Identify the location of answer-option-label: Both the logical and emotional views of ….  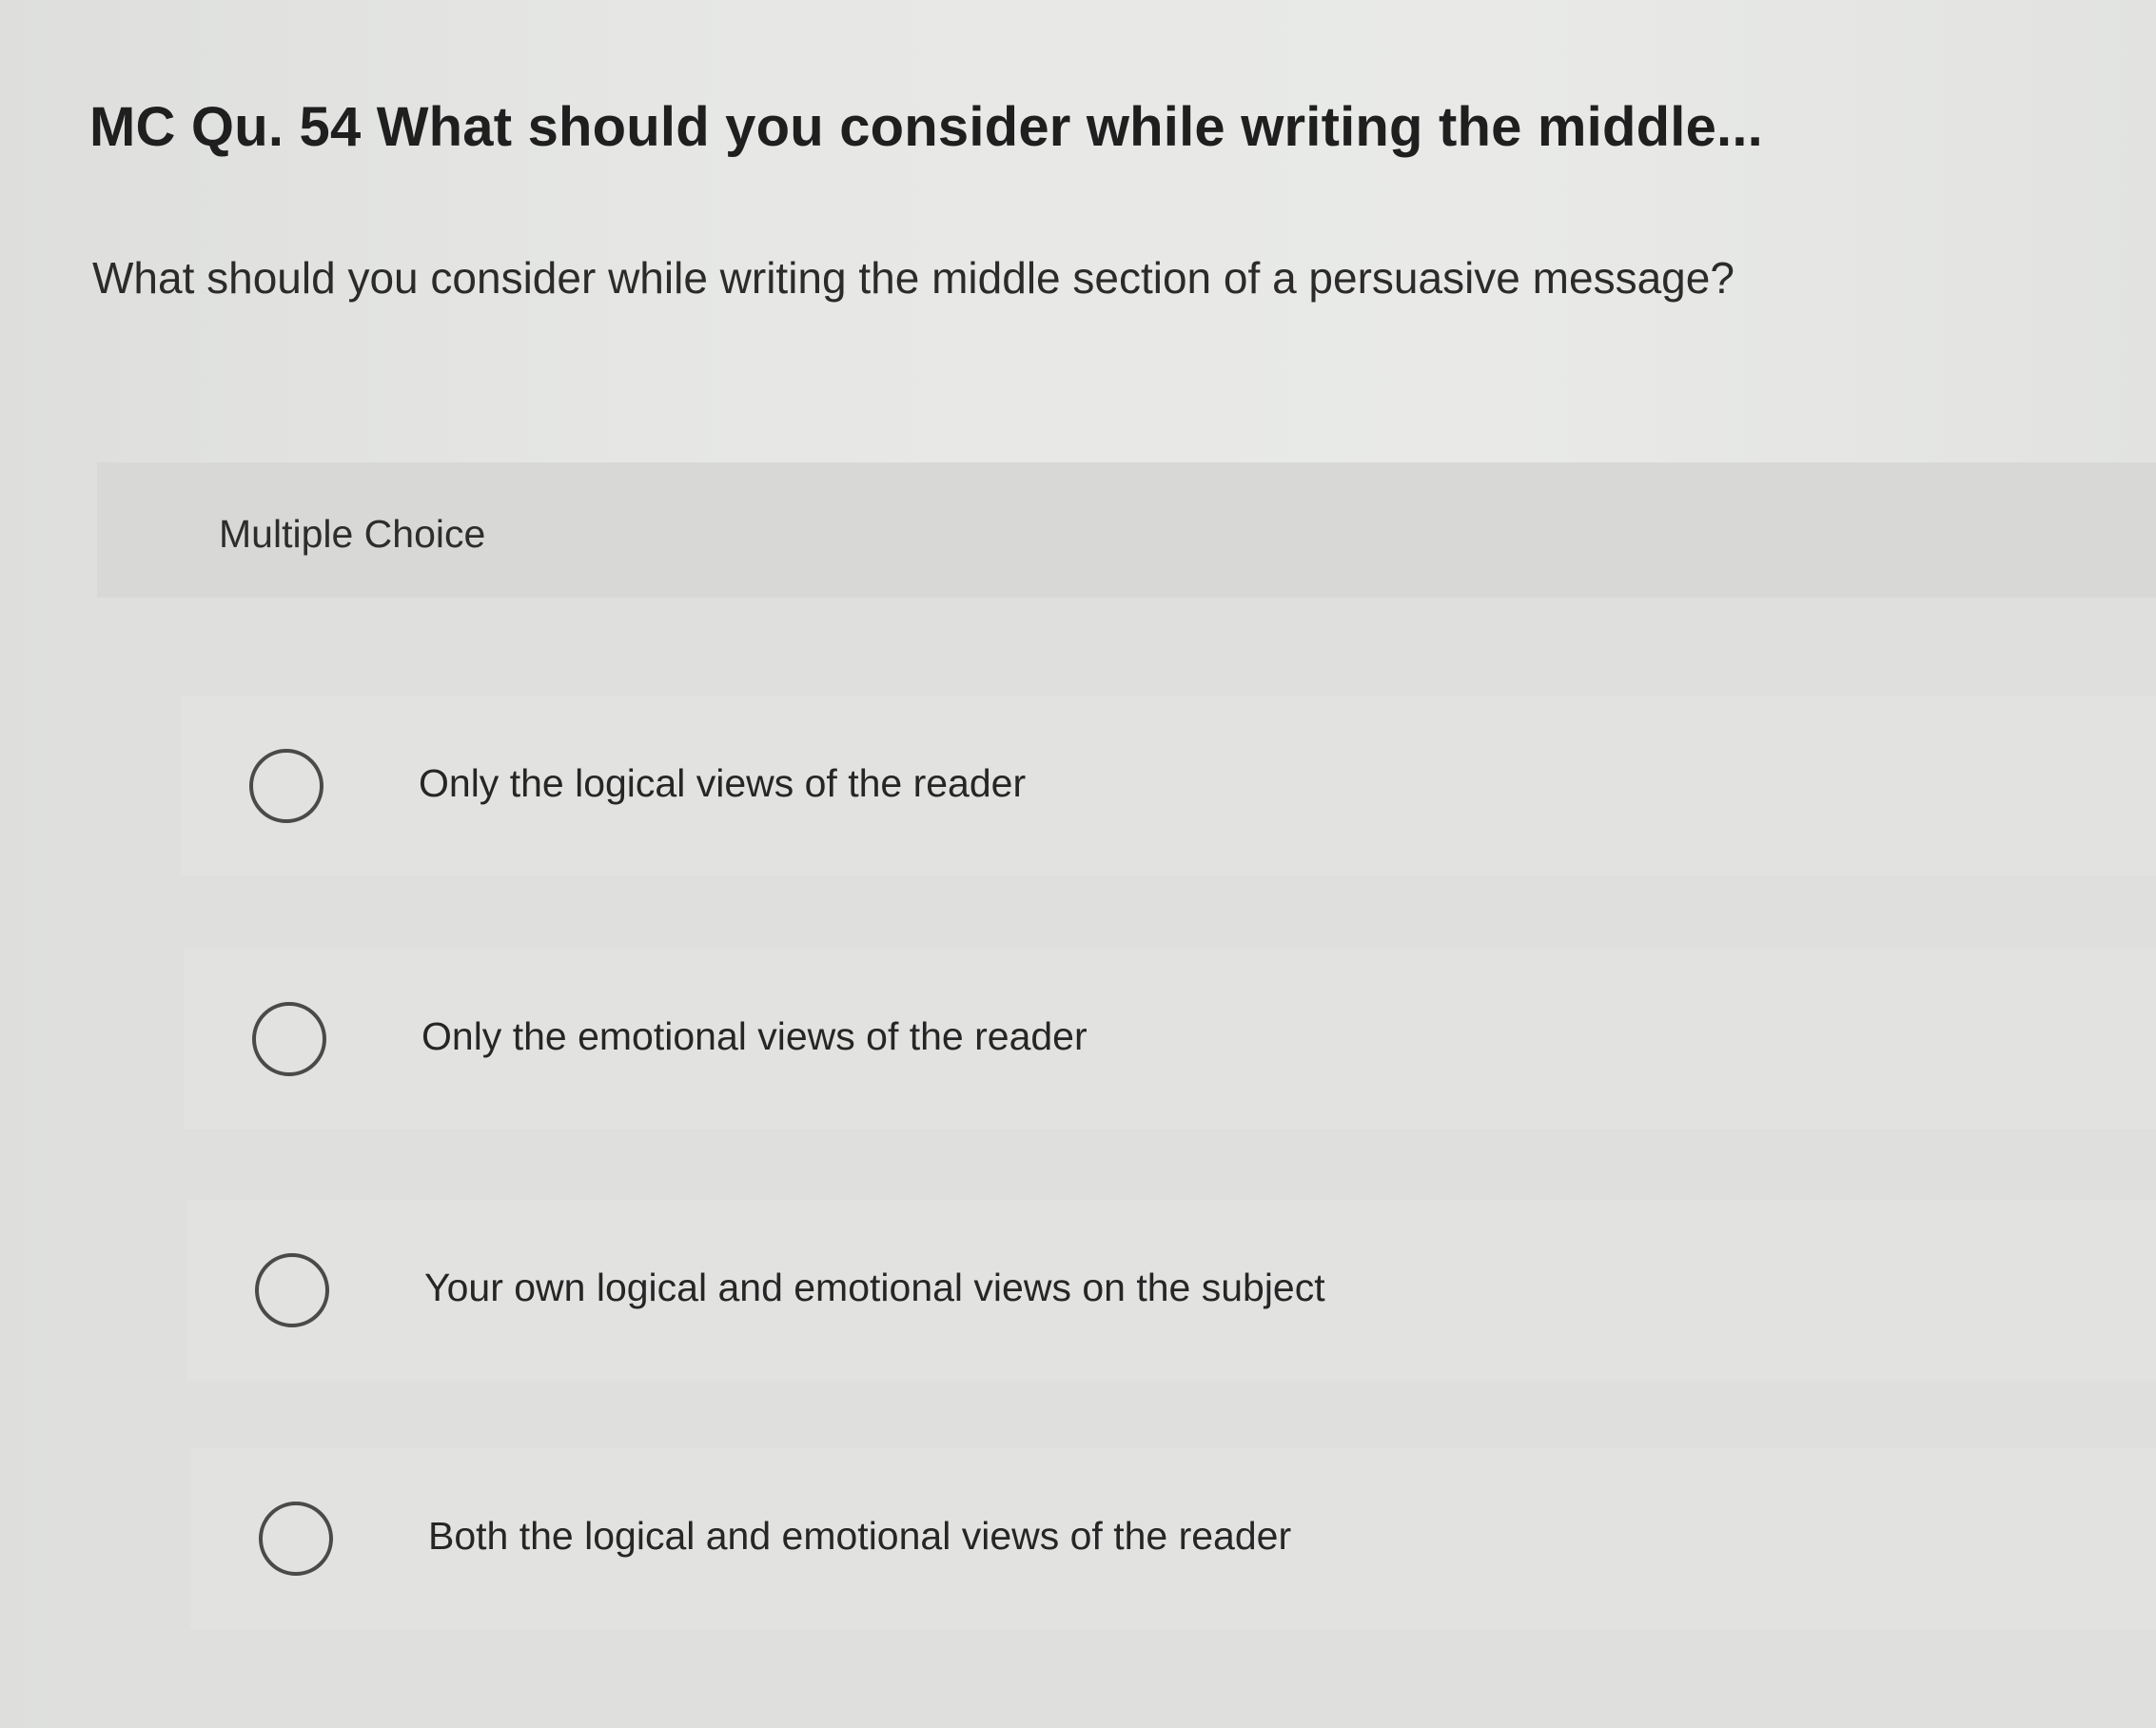
(860, 1536).